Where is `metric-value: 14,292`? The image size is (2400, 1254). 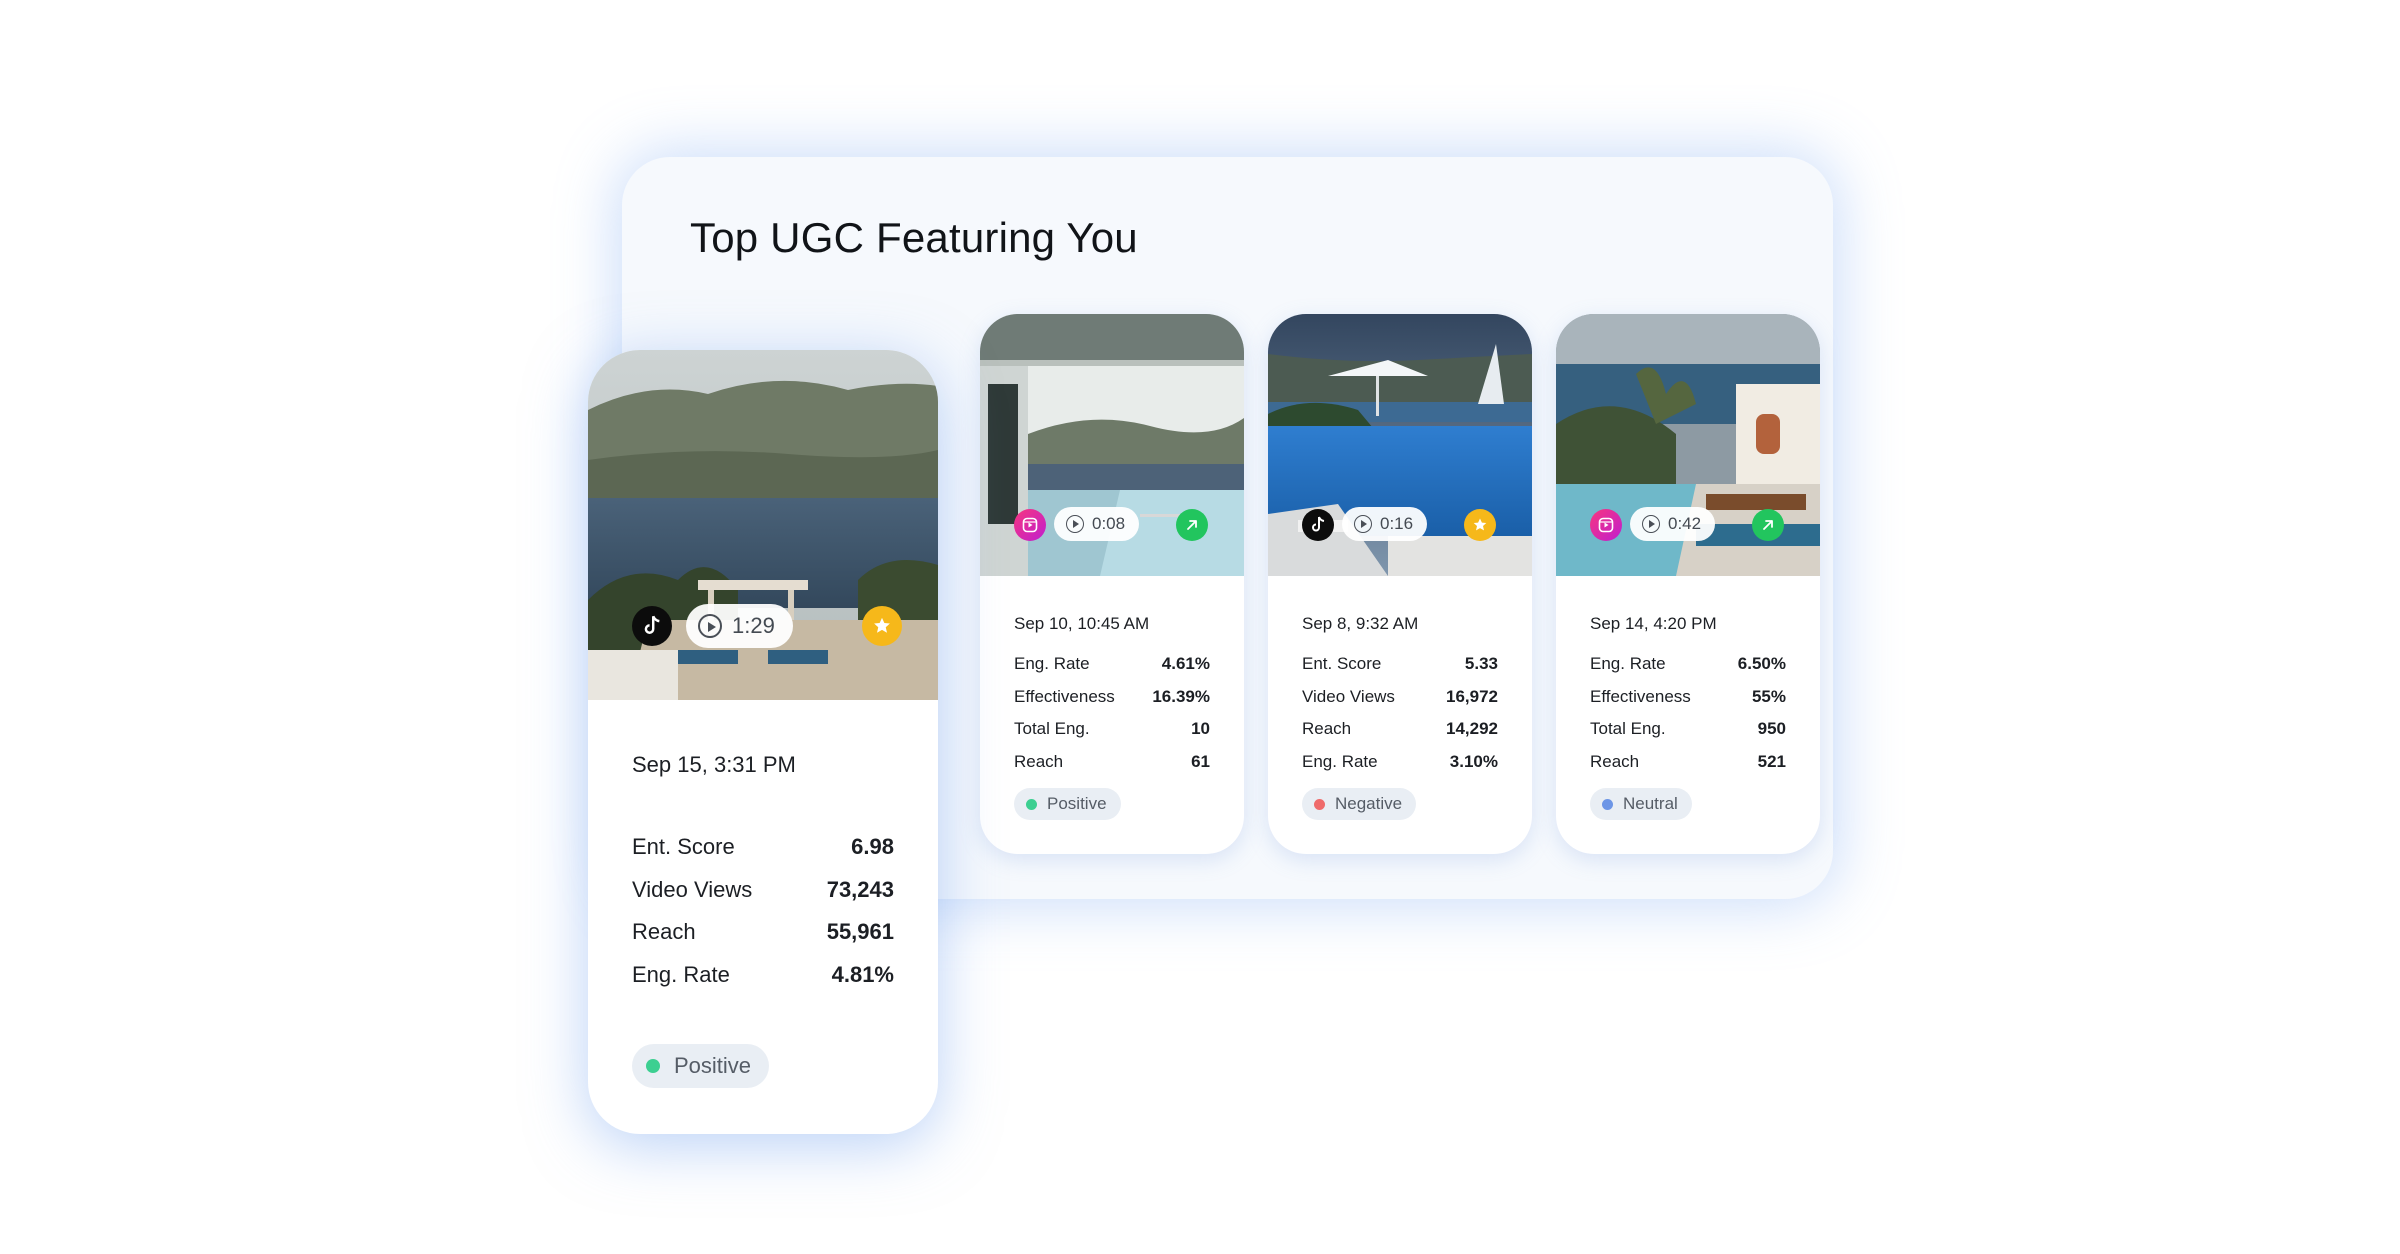
metric-value: 14,292 is located at coordinates (1472, 728).